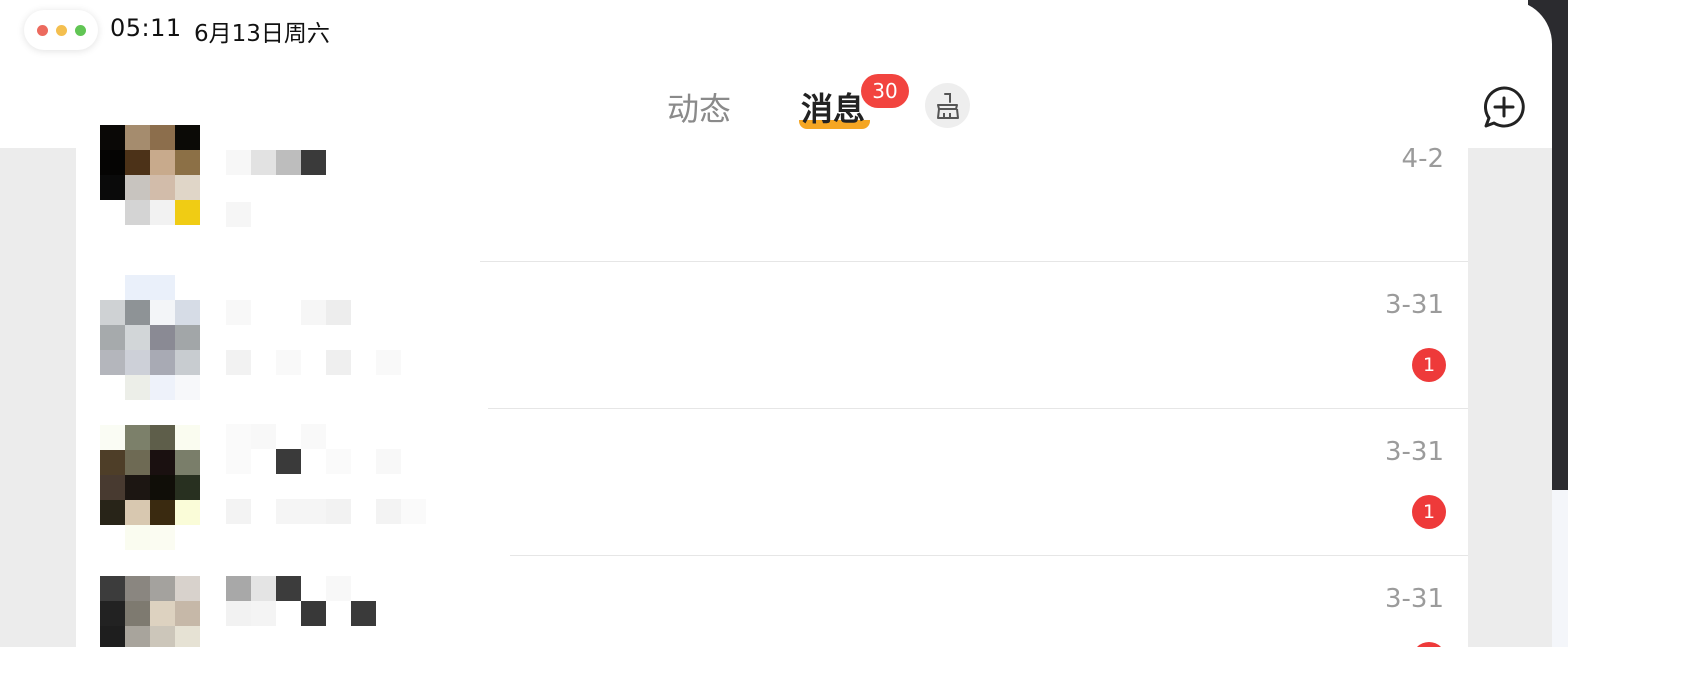 The width and height of the screenshot is (1687, 696). I want to click on messages-count-badge: 30, so click(885, 91).